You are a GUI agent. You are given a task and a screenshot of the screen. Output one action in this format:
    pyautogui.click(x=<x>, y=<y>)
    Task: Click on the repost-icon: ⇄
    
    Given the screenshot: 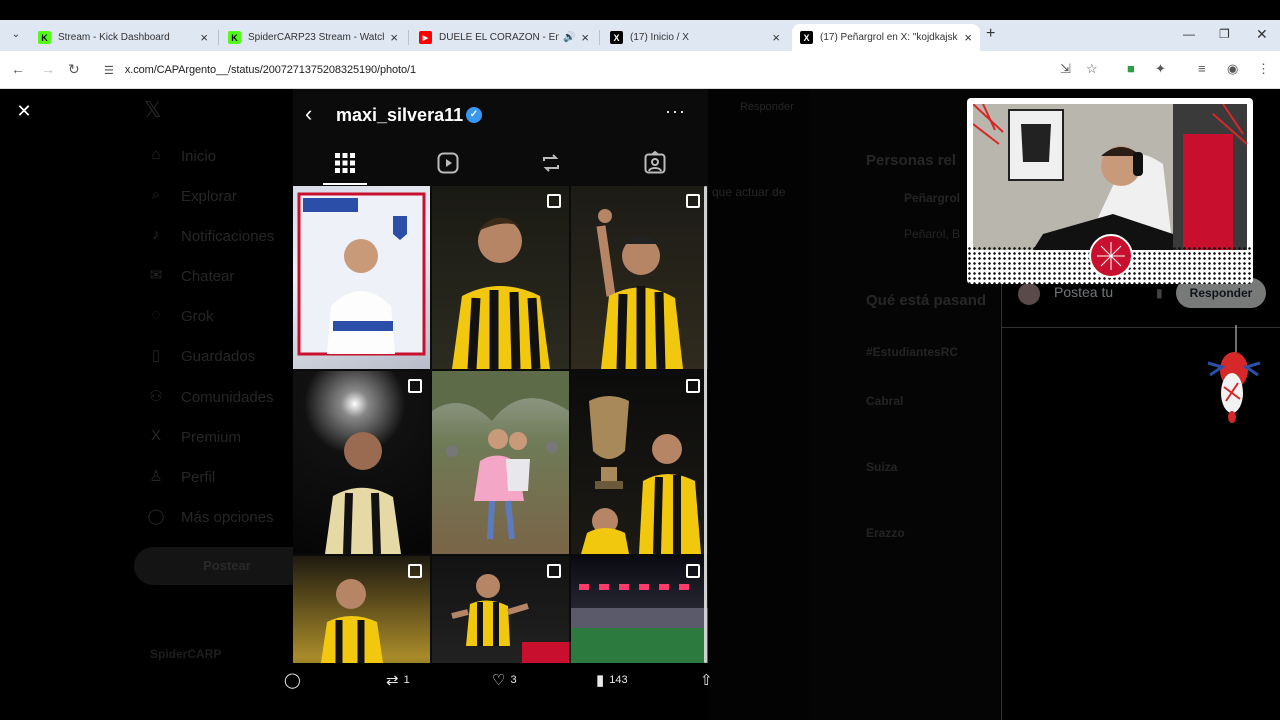 What is the action you would take?
    pyautogui.click(x=392, y=680)
    